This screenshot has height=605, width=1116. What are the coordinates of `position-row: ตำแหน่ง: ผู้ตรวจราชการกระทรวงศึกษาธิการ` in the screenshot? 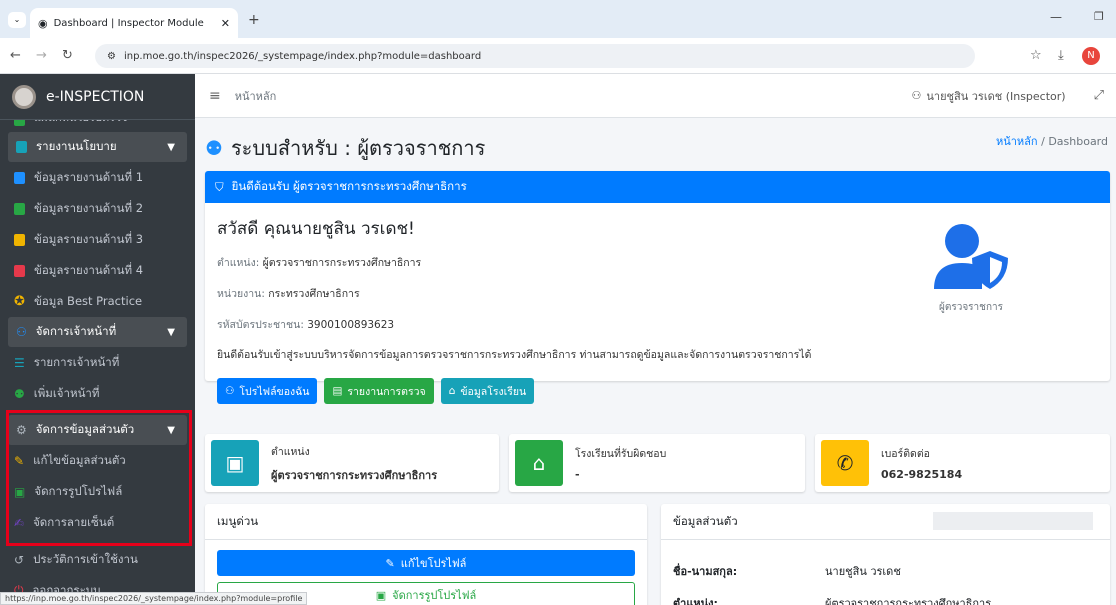 It's located at (832, 601).